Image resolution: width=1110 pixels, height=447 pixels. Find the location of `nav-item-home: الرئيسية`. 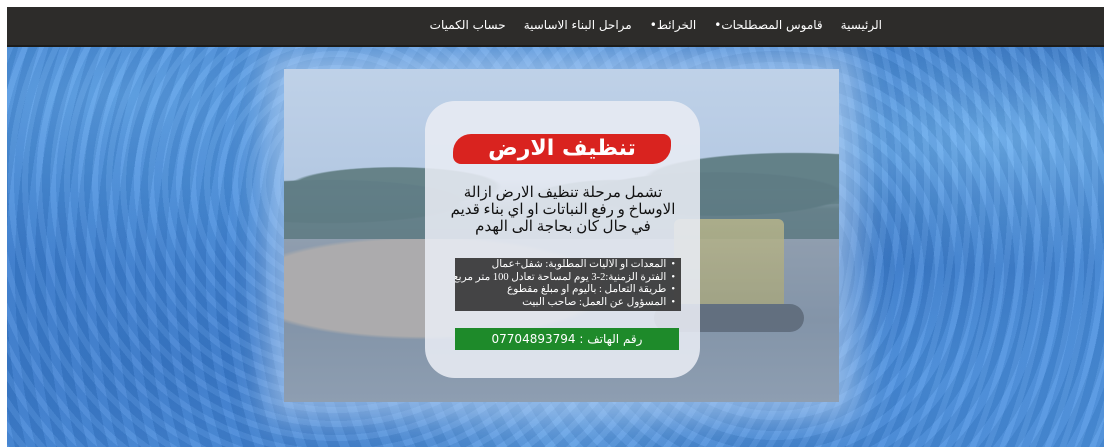

nav-item-home: الرئيسية is located at coordinates (861, 25).